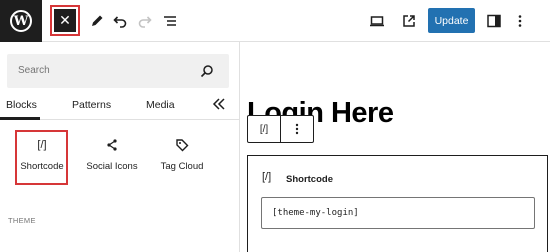  Describe the element at coordinates (182, 159) in the screenshot. I see `block-tag-cloud: Tag Cloud` at that location.